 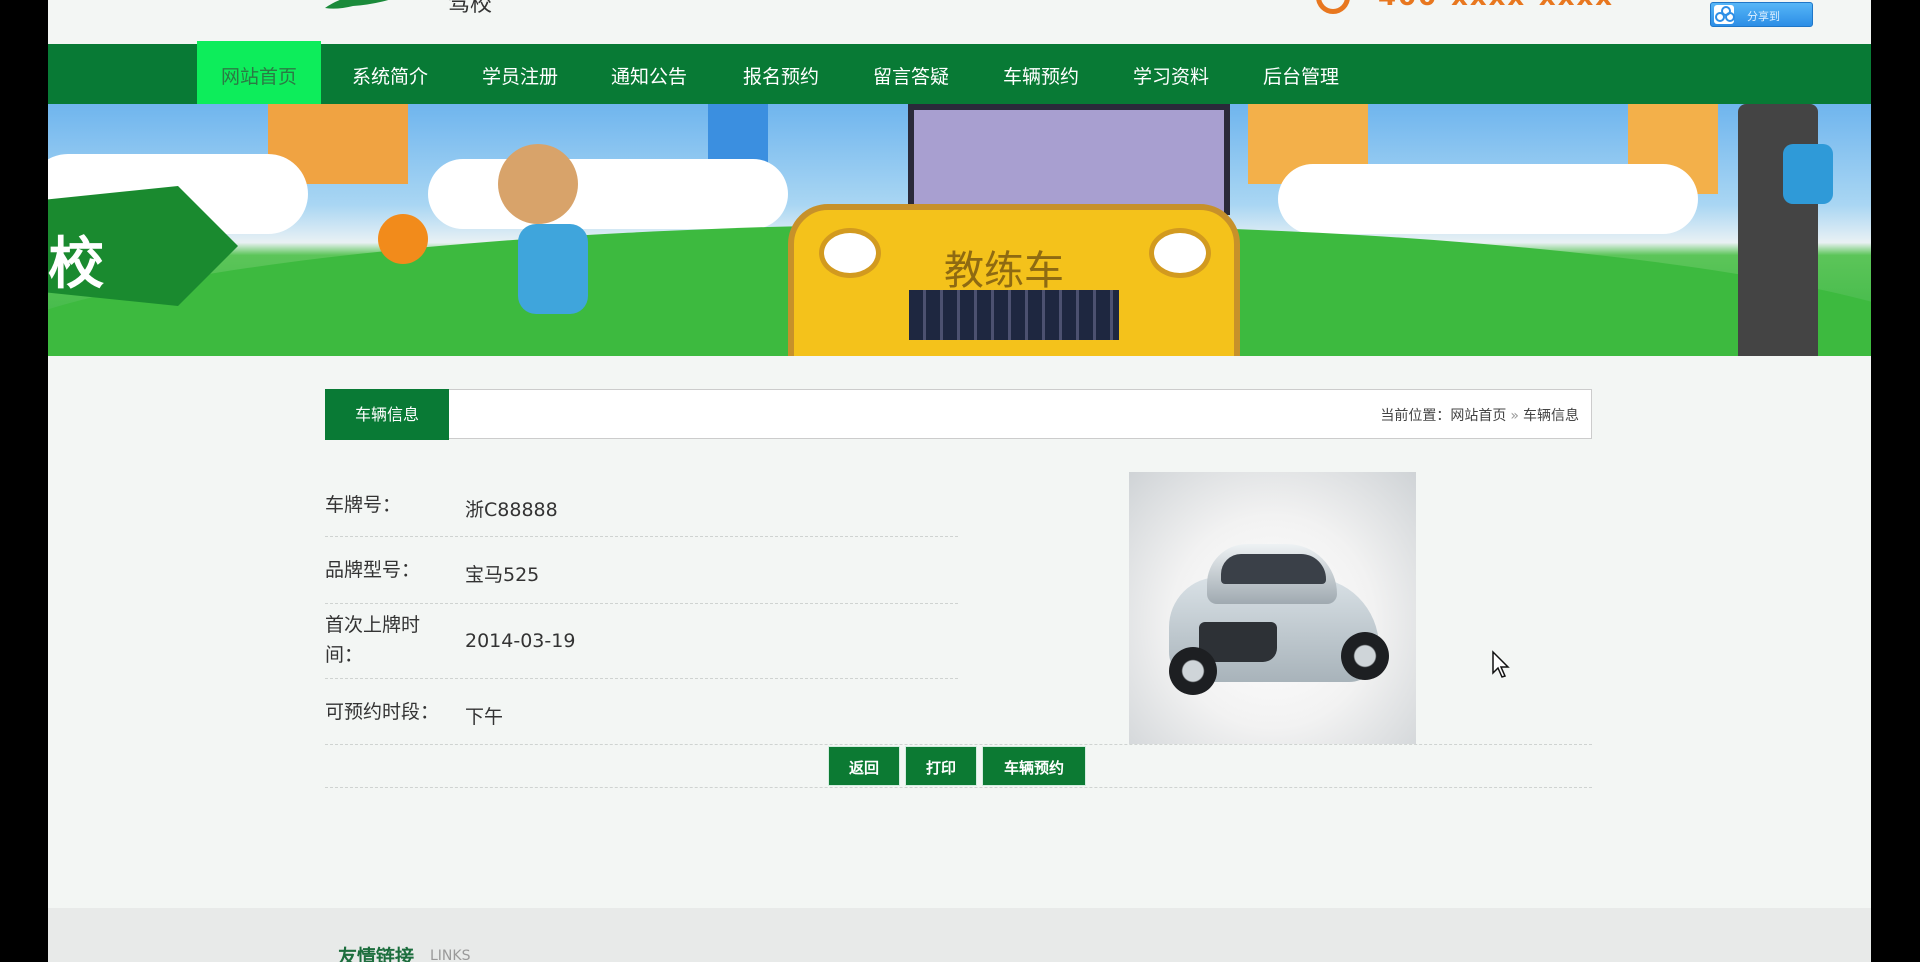 What do you see at coordinates (864, 766) in the screenshot?
I see `back-button: 返回` at bounding box center [864, 766].